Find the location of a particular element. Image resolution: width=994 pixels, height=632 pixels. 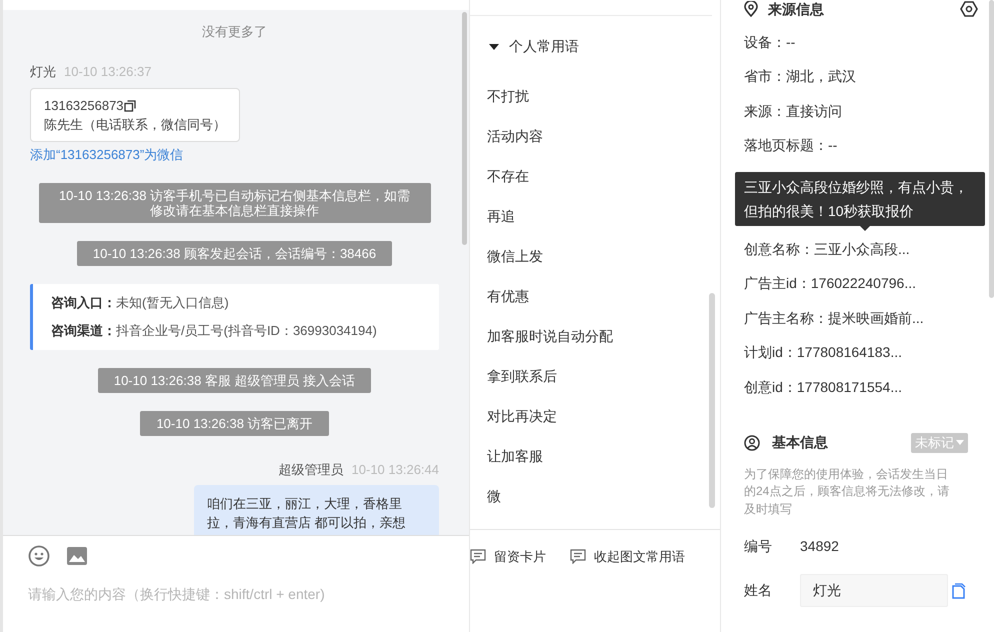

message-time: 10-10 13:26:37 is located at coordinates (108, 71).